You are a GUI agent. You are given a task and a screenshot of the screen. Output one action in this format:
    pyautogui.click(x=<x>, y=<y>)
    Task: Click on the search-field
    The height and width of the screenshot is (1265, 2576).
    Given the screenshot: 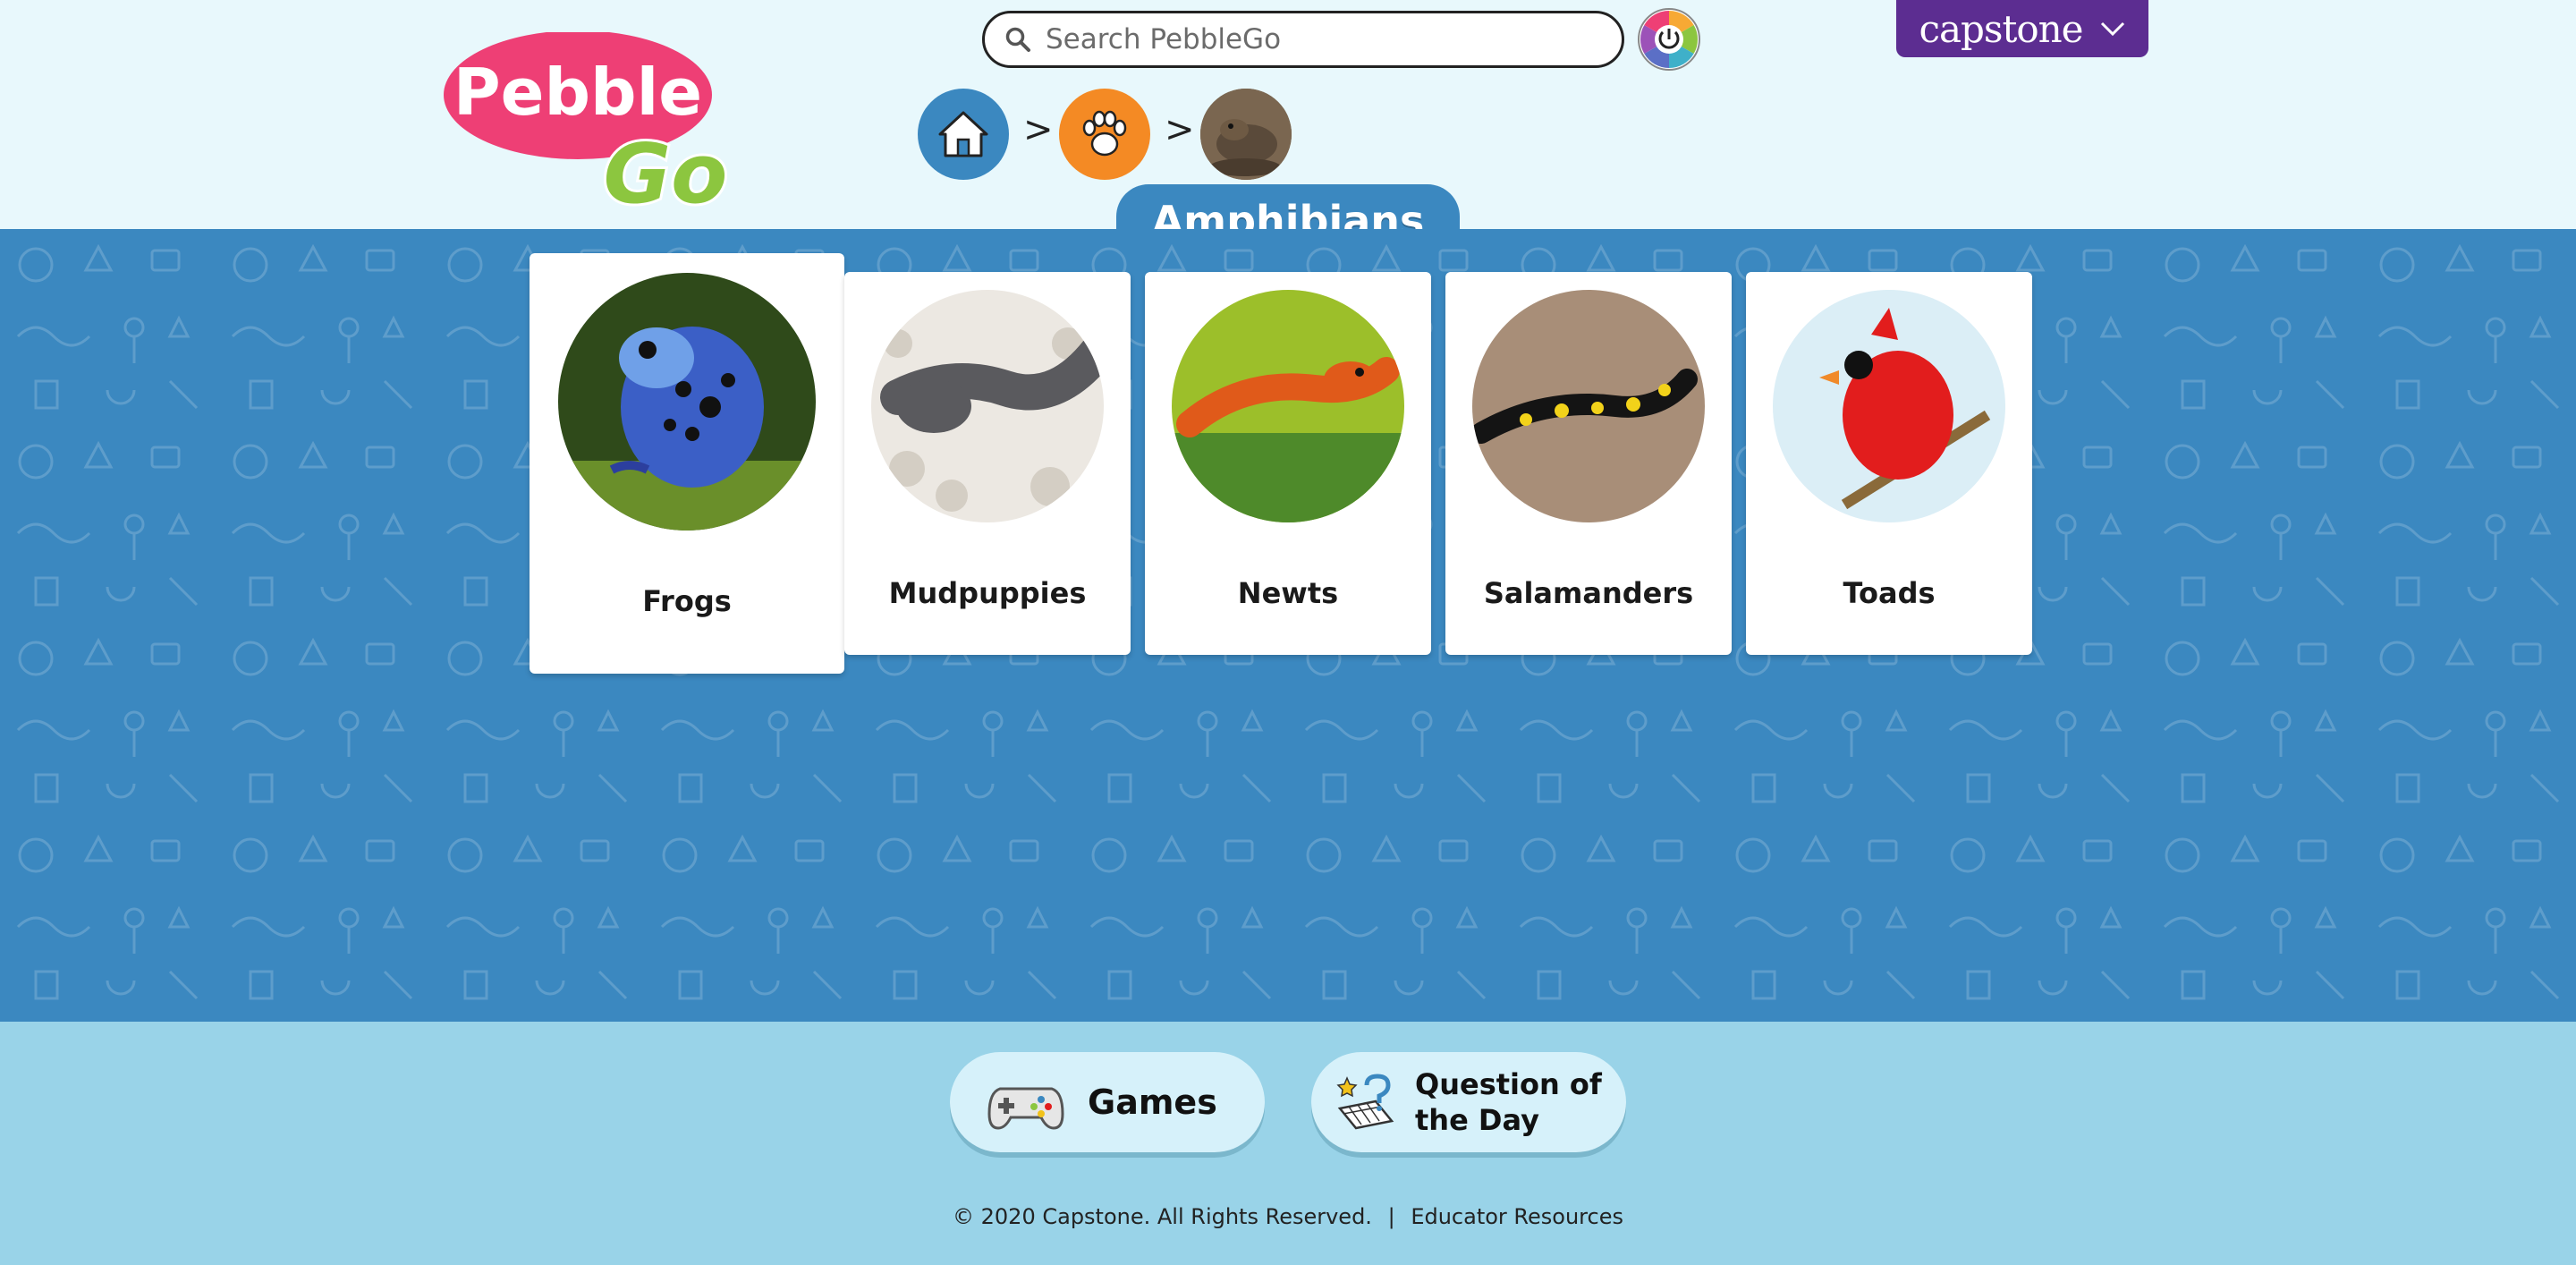 What is the action you would take?
    pyautogui.click(x=1303, y=39)
    